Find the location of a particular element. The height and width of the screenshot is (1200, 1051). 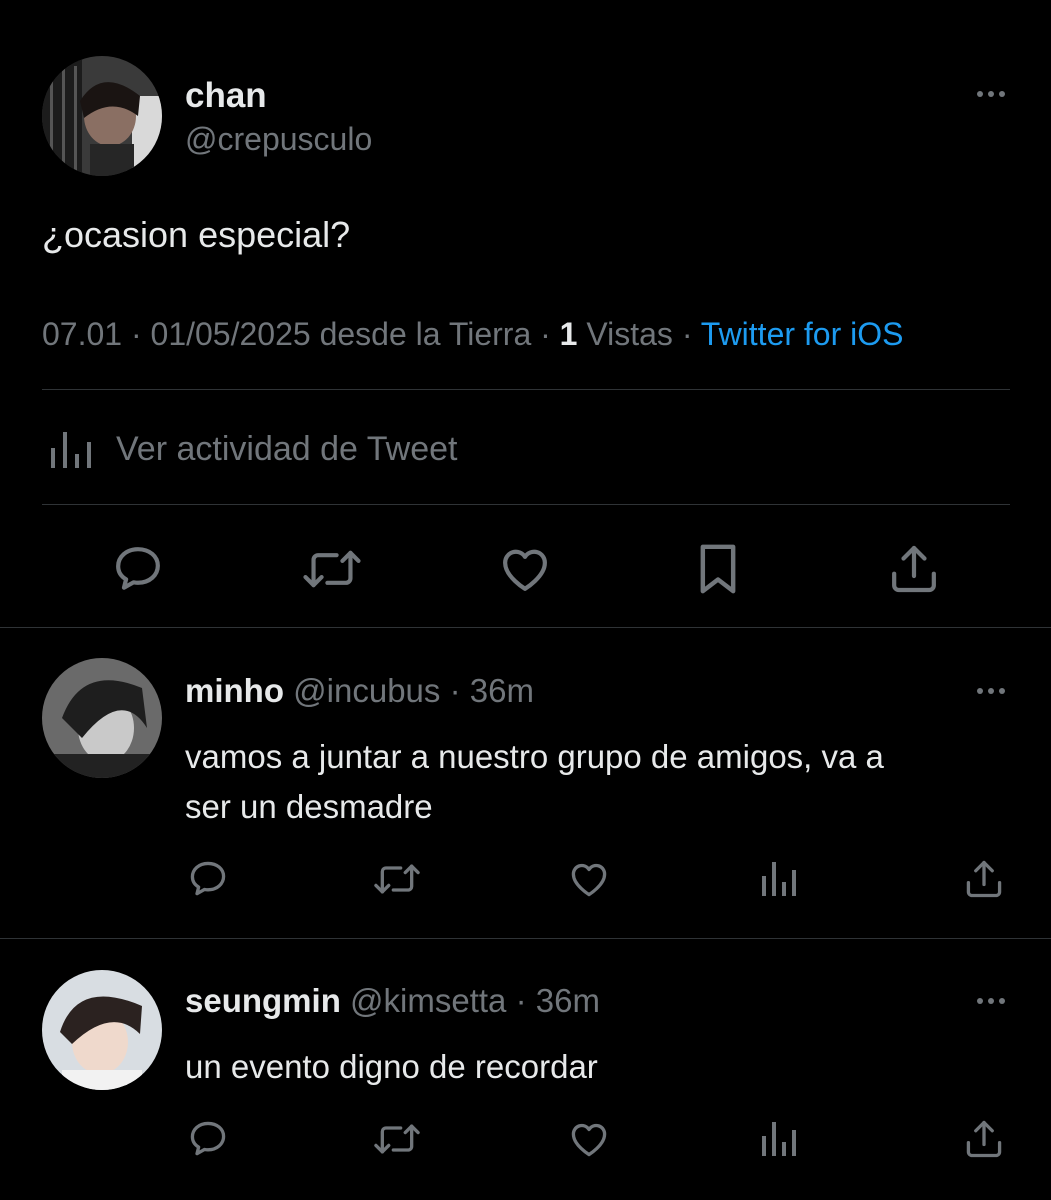

tweet-activity-link: Ver actividad de Tweet is located at coordinates (252, 449).